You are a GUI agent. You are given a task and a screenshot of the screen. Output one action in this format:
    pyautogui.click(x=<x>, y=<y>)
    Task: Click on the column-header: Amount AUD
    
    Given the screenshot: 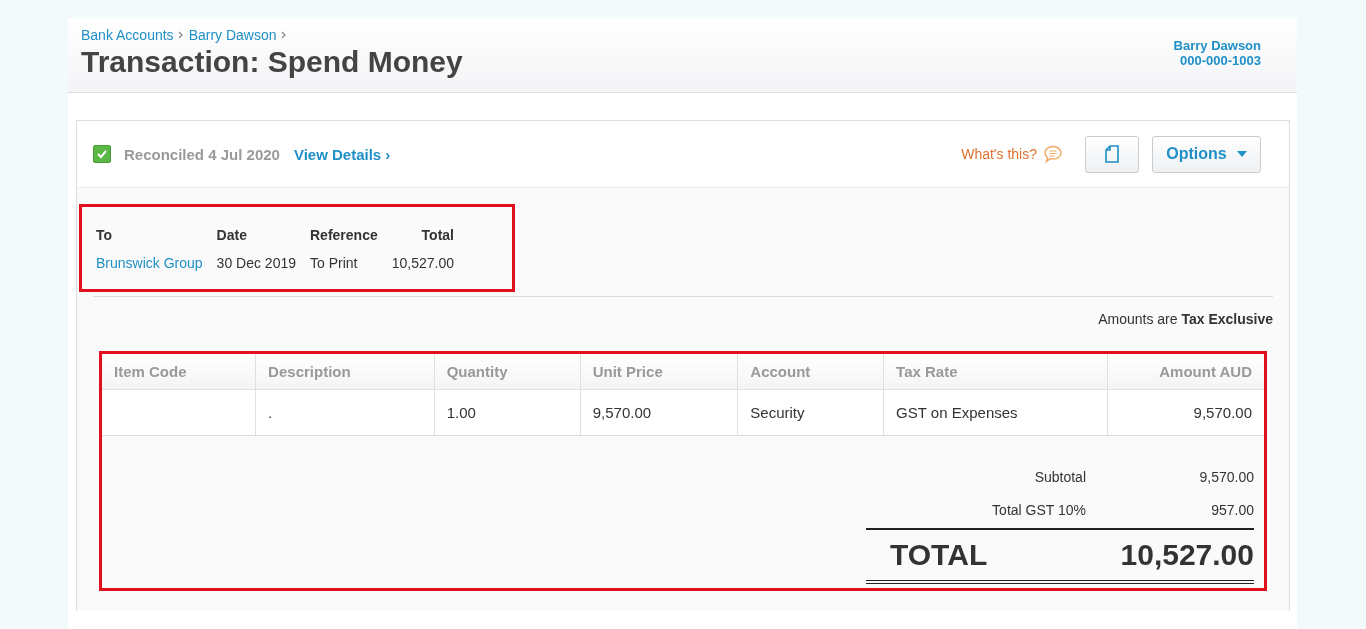 What is the action you would take?
    pyautogui.click(x=1185, y=372)
    